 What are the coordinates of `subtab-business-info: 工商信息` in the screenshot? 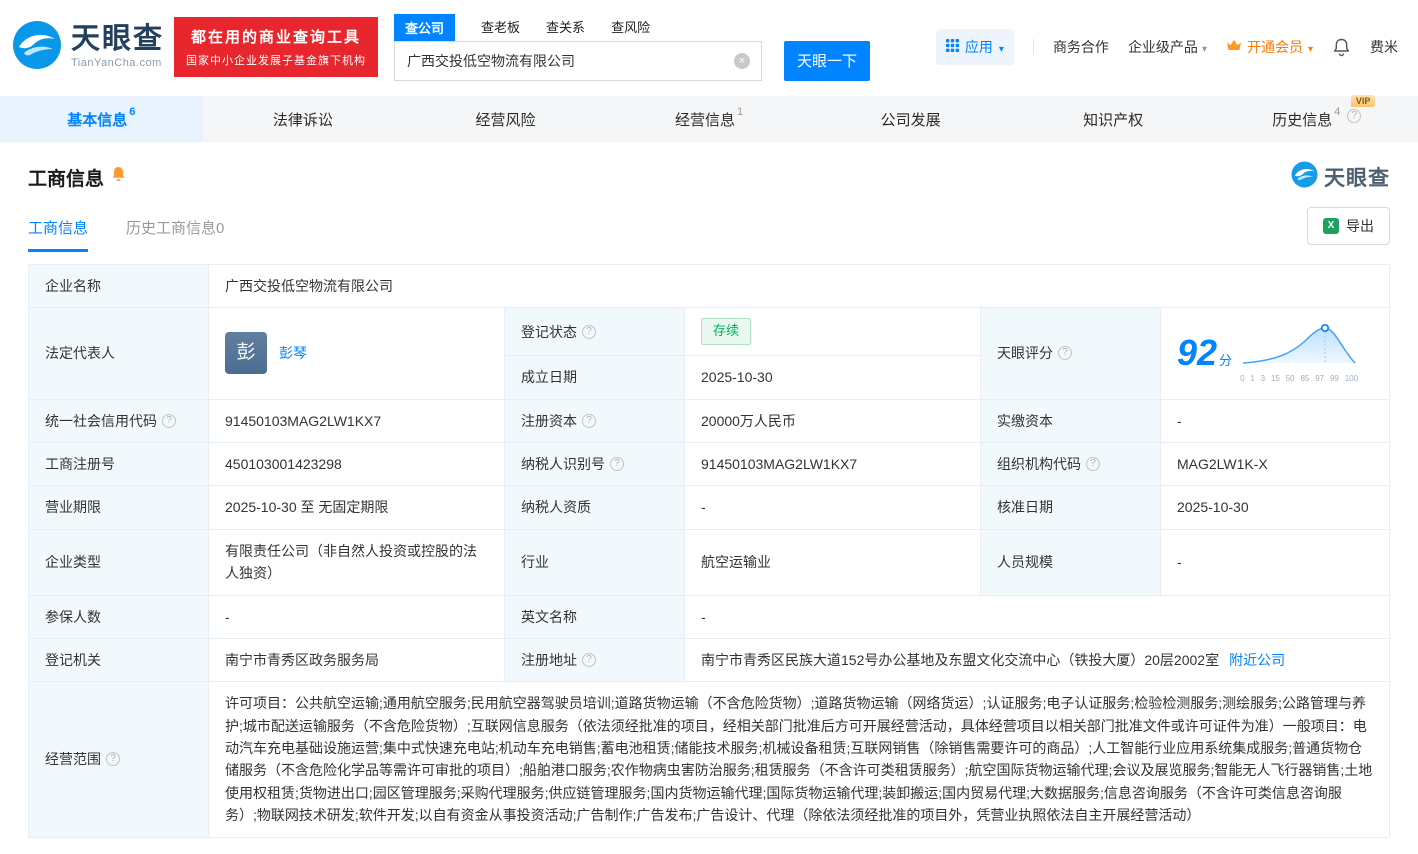 It's located at (58, 234).